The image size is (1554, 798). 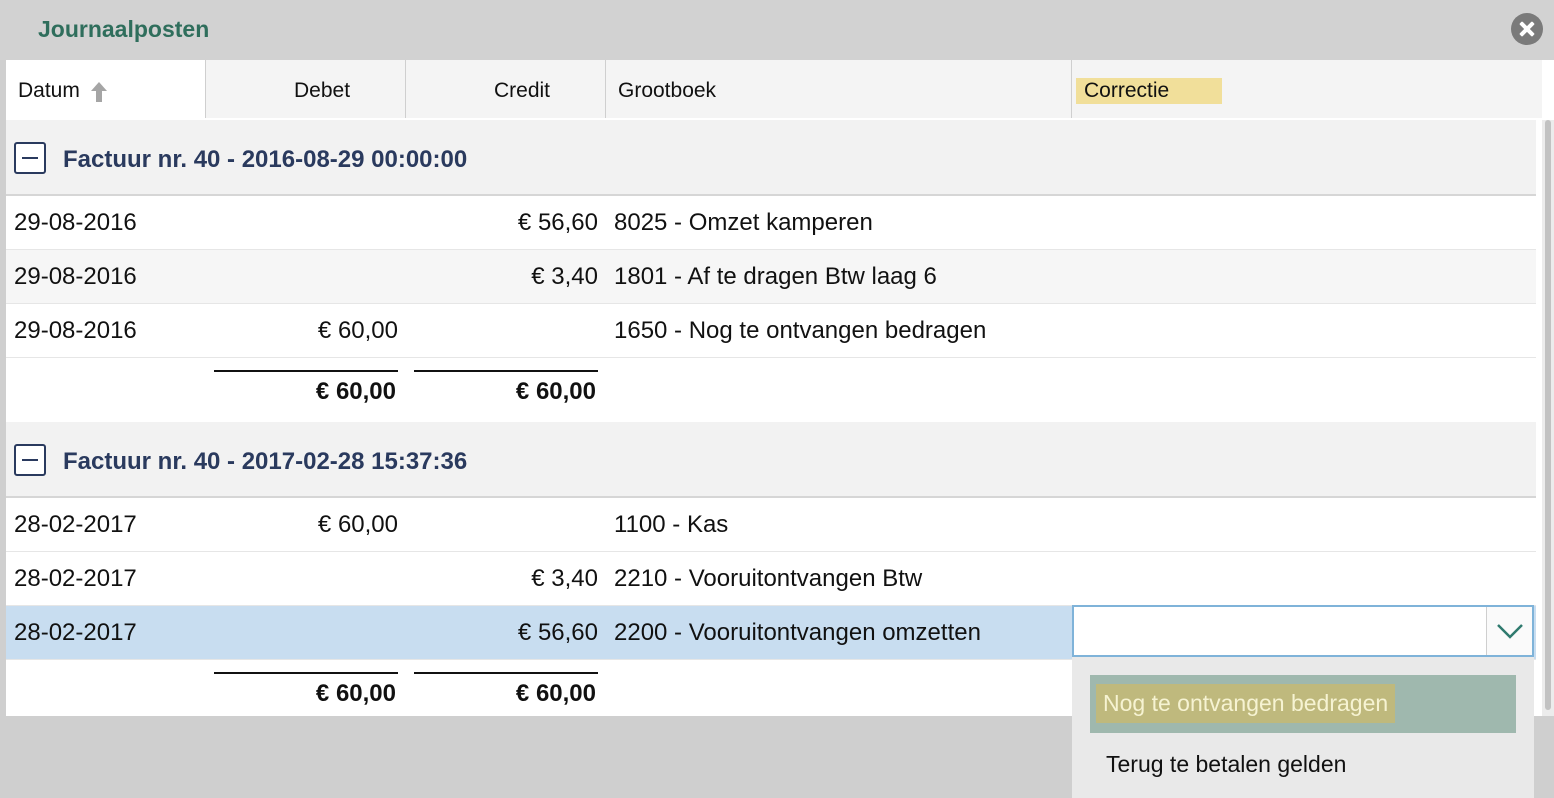 I want to click on dropdown-option: Terug te betalen gelden, so click(x=1303, y=764).